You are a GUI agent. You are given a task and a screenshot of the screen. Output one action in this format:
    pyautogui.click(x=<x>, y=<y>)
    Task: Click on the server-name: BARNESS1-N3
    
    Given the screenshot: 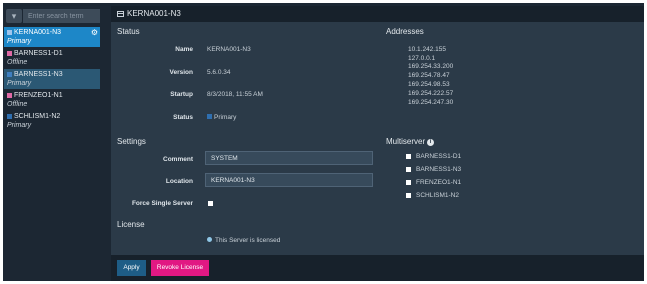 What is the action you would take?
    pyautogui.click(x=38, y=74)
    